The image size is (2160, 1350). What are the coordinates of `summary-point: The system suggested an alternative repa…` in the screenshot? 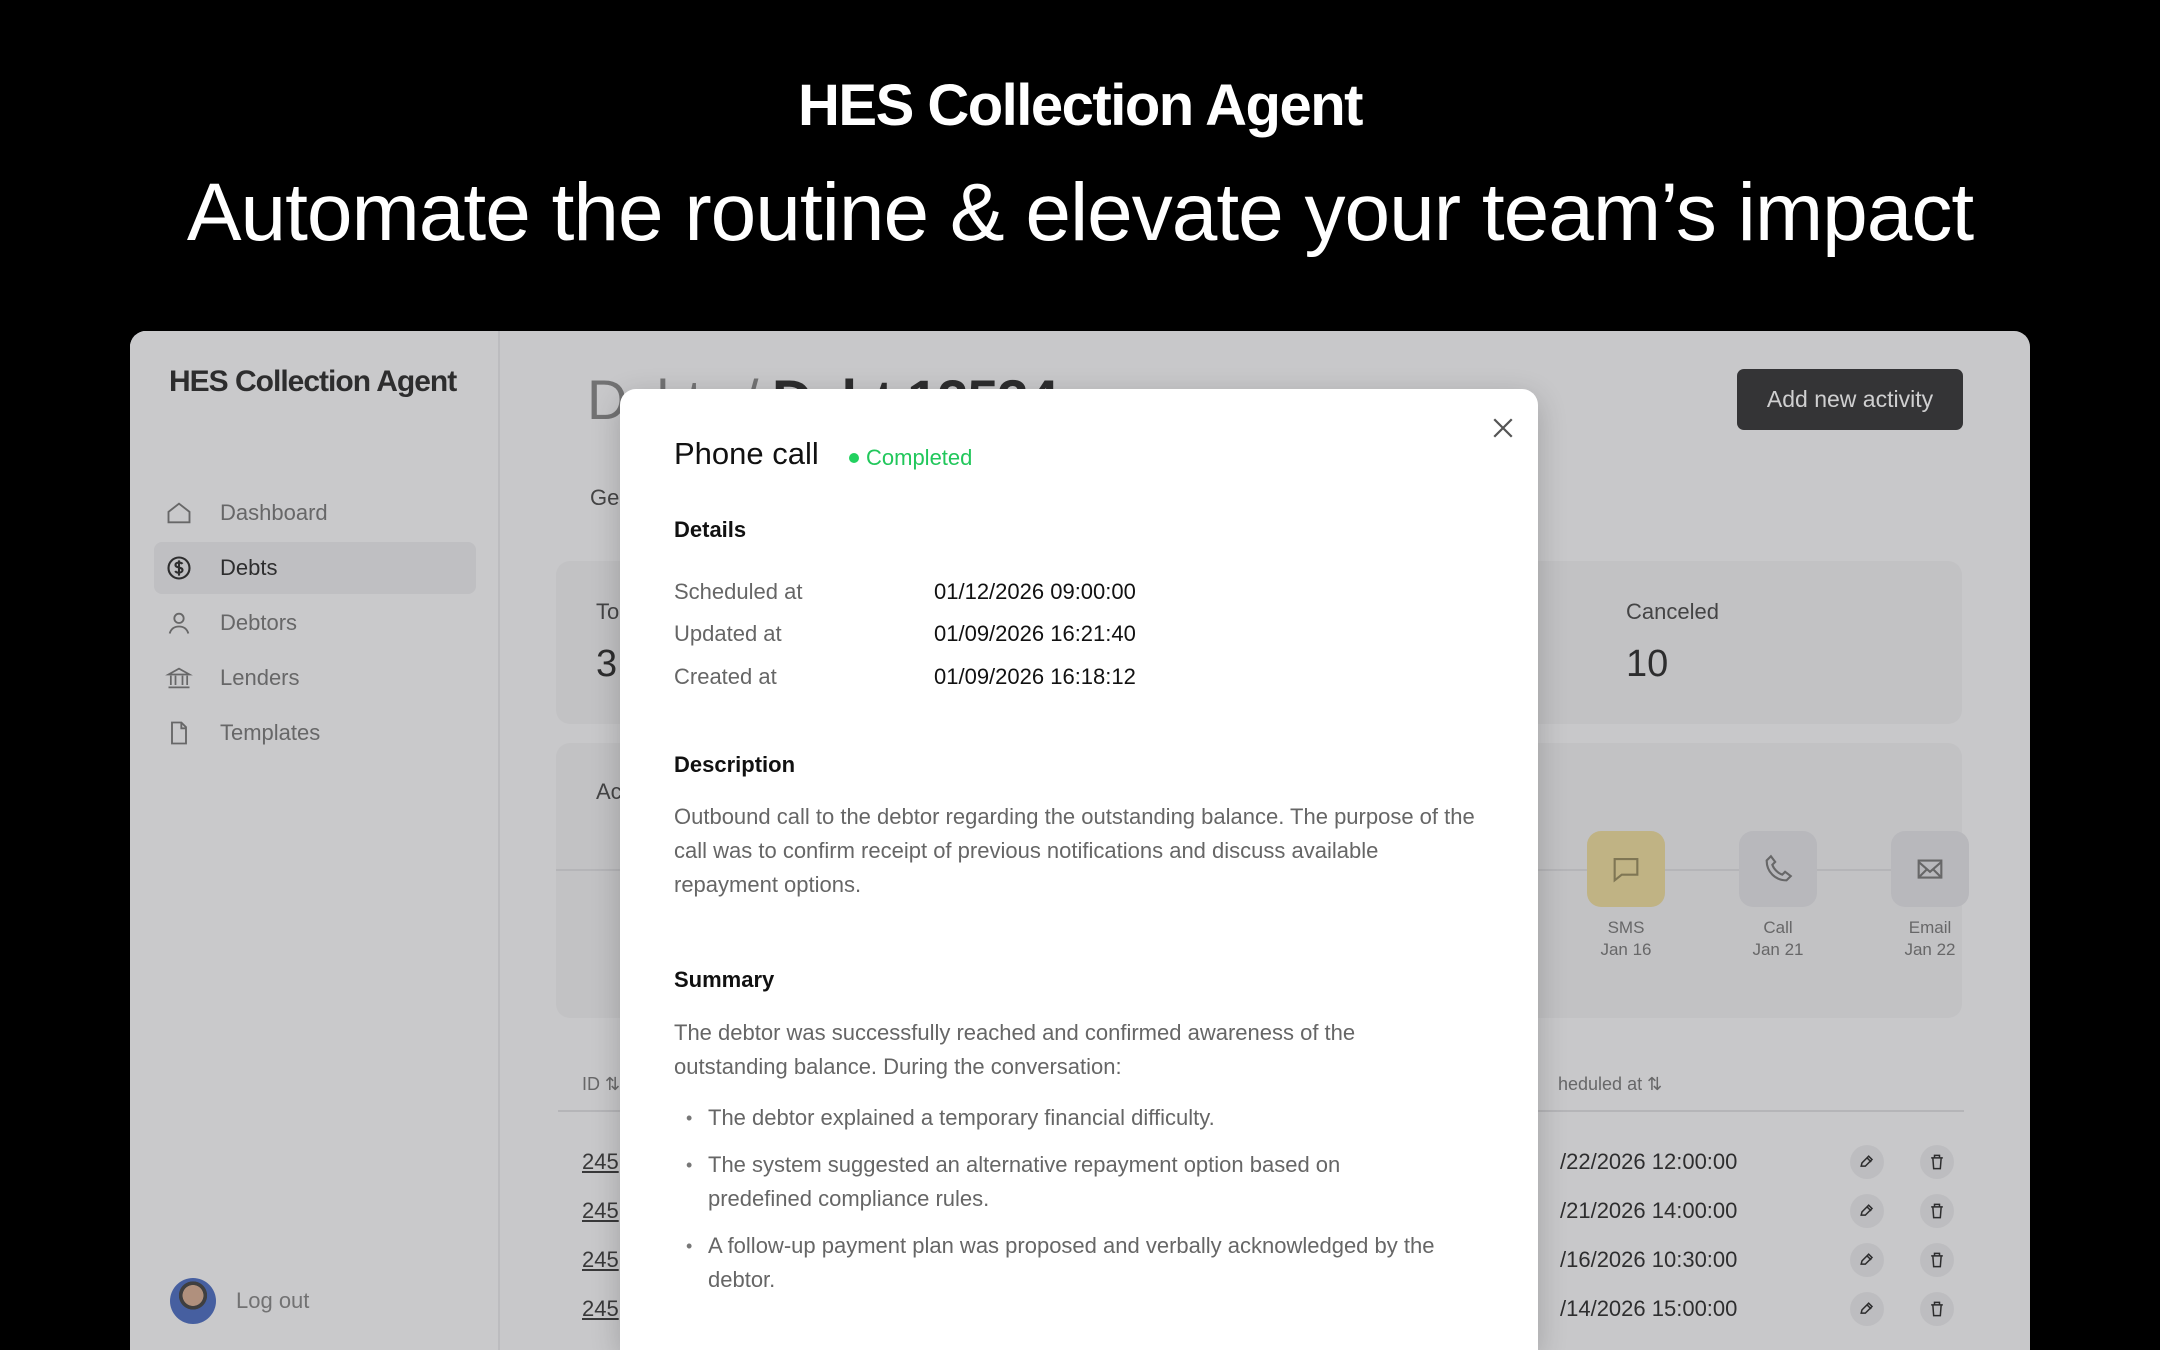 It's located at (1019, 1182).